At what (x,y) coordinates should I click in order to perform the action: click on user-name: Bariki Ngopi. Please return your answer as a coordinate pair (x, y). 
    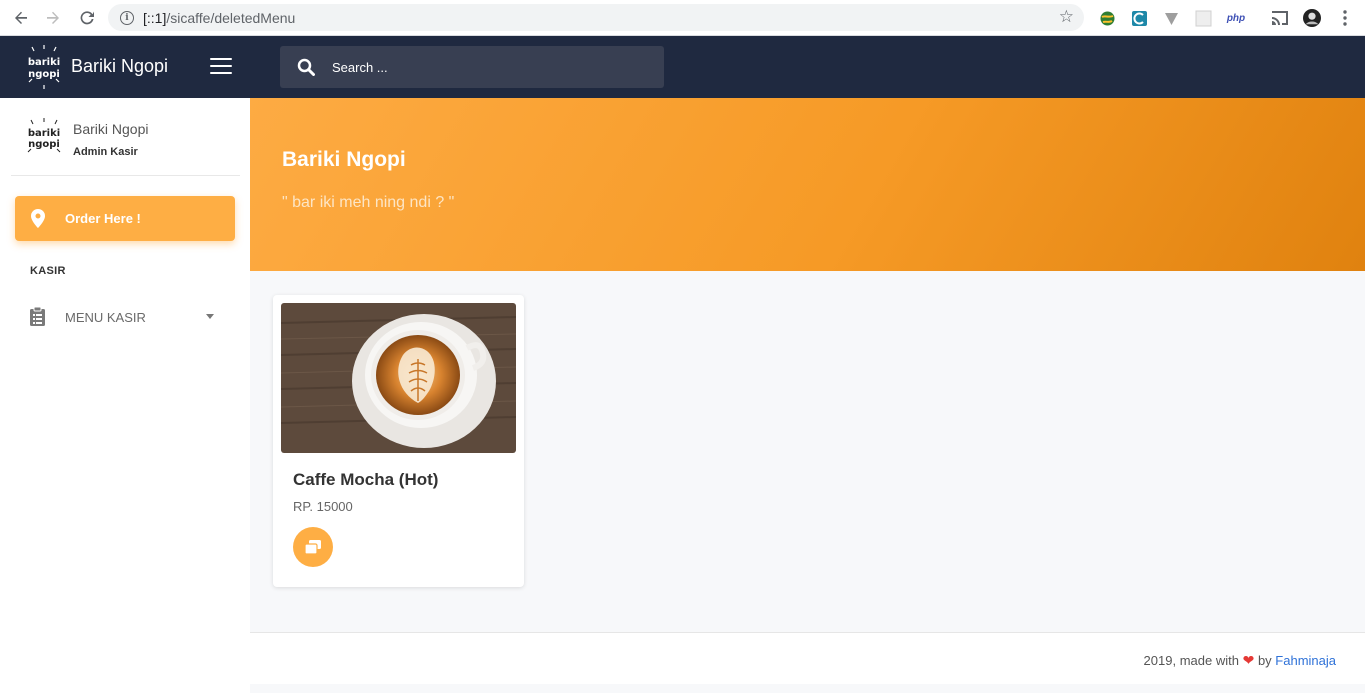
    Looking at the image, I should click on (111, 129).